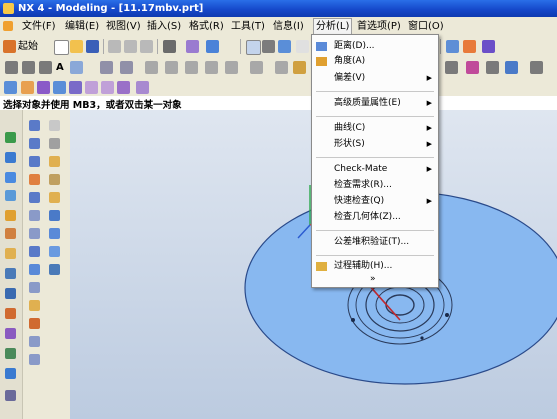 Image resolution: width=557 pixels, height=419 pixels. What do you see at coordinates (123, 87) in the screenshot?
I see `slot-icon` at bounding box center [123, 87].